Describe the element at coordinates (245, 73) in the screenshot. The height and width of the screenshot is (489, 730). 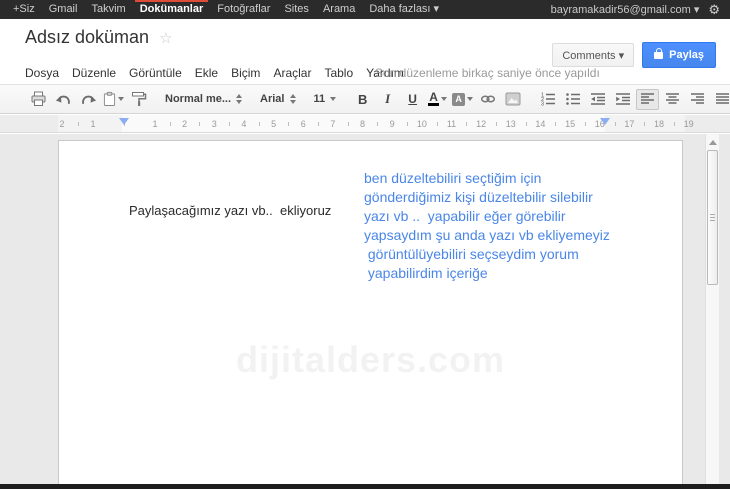
I see `menu-item-bicim: Biçim` at that location.